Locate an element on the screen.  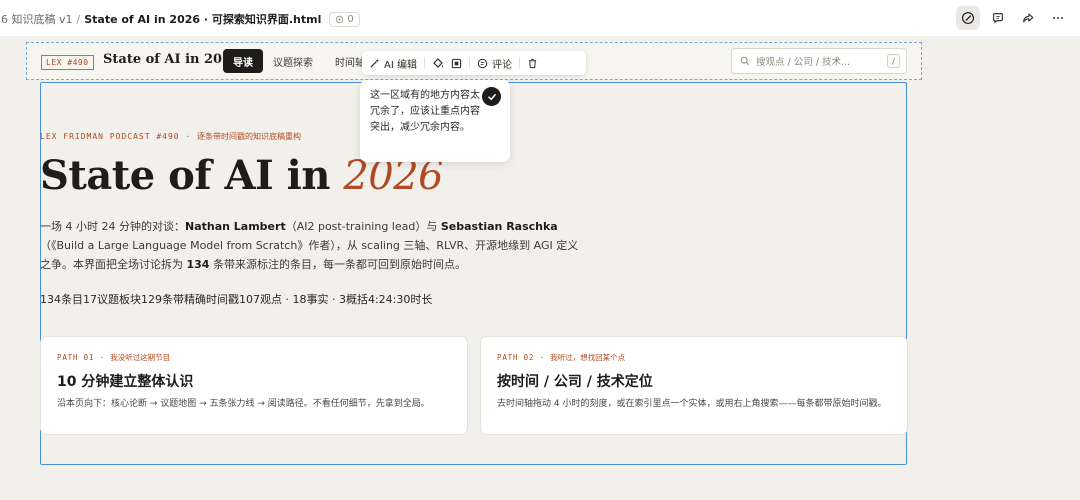
path-title: 10 分钟建立整体认识 is located at coordinates (125, 382).